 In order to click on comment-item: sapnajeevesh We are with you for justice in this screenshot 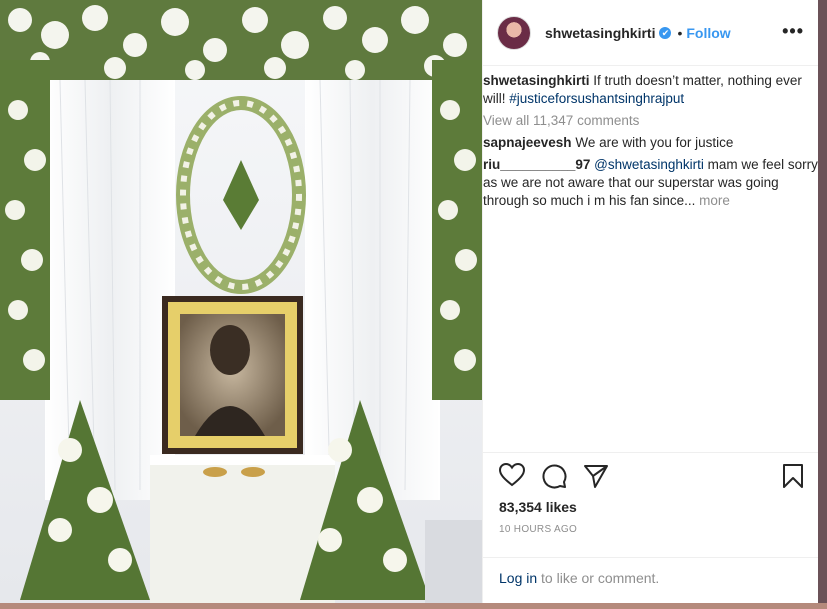, I will do `click(650, 143)`.